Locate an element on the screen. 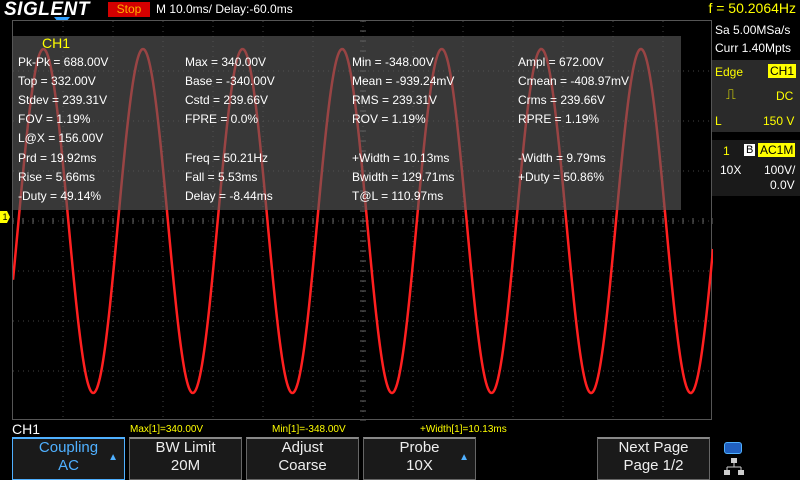 Image resolution: width=800 pixels, height=480 pixels. bw-limit-flag: B is located at coordinates (750, 150).